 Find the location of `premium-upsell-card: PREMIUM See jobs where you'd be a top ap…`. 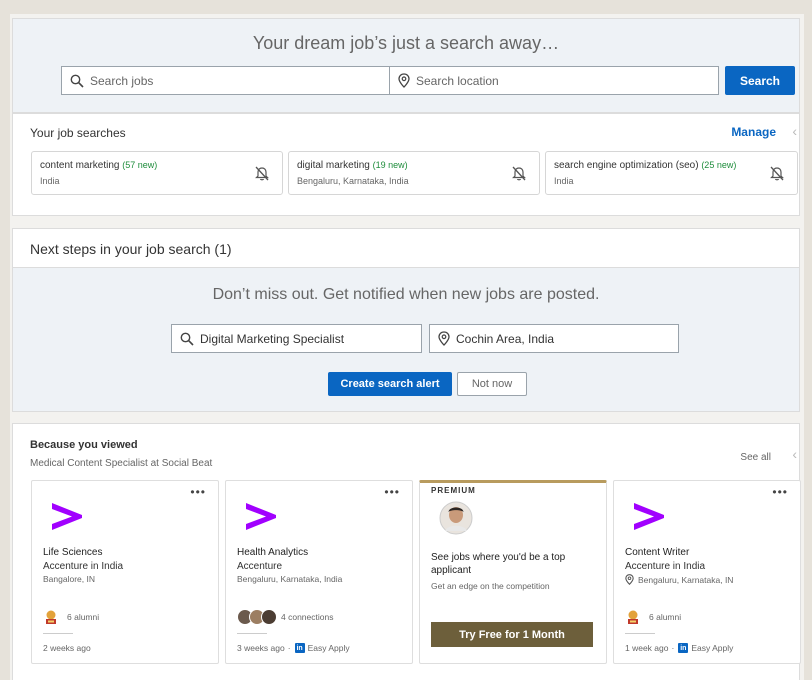

premium-upsell-card: PREMIUM See jobs where you'd be a top ap… is located at coordinates (513, 572).